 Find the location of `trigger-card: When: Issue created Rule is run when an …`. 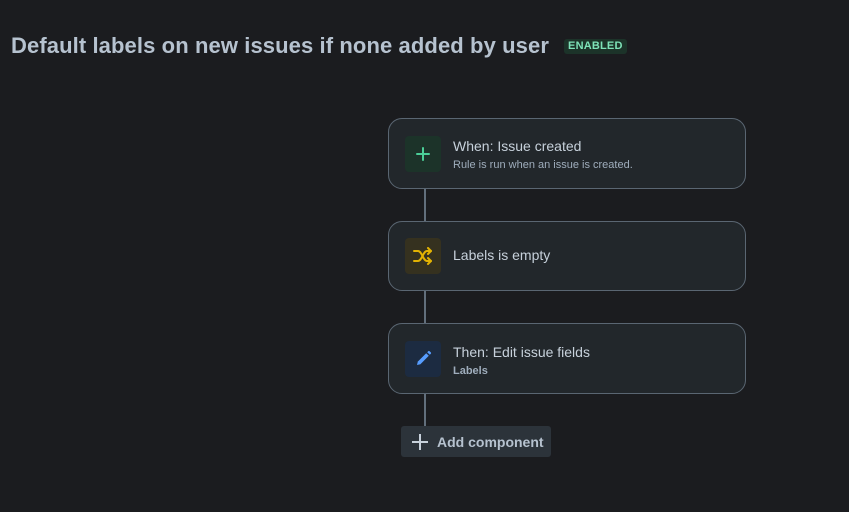

trigger-card: When: Issue created Rule is run when an … is located at coordinates (567, 153).